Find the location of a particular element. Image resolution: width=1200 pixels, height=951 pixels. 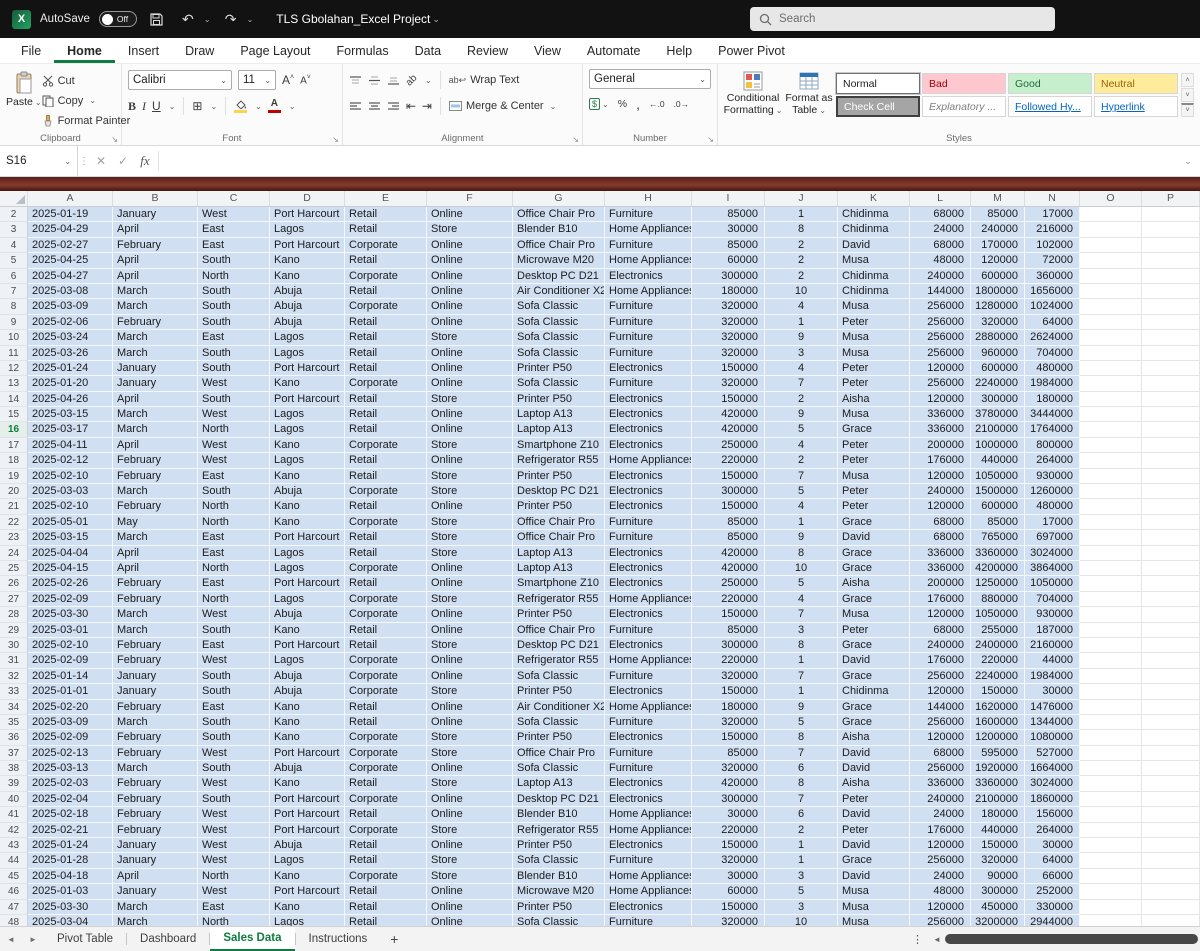

cell: 5 is located at coordinates (801, 584).